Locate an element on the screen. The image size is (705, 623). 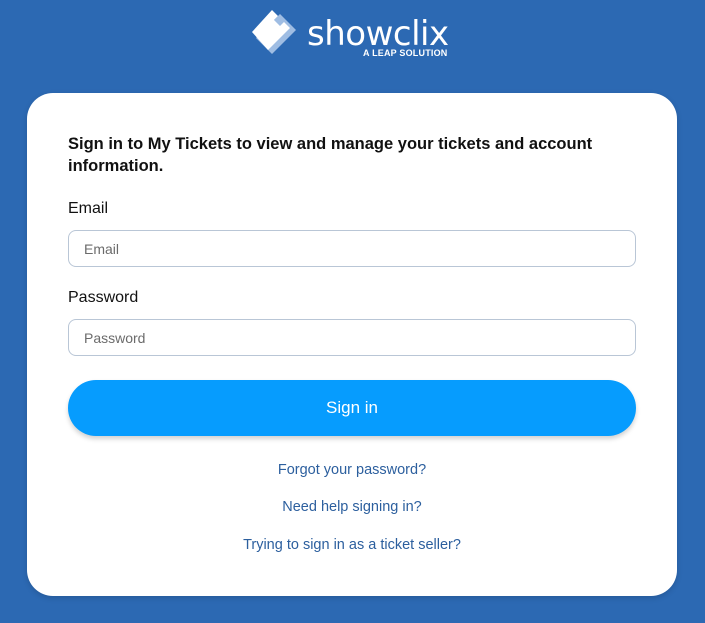
sign-in-button: Sign in is located at coordinates (352, 408).